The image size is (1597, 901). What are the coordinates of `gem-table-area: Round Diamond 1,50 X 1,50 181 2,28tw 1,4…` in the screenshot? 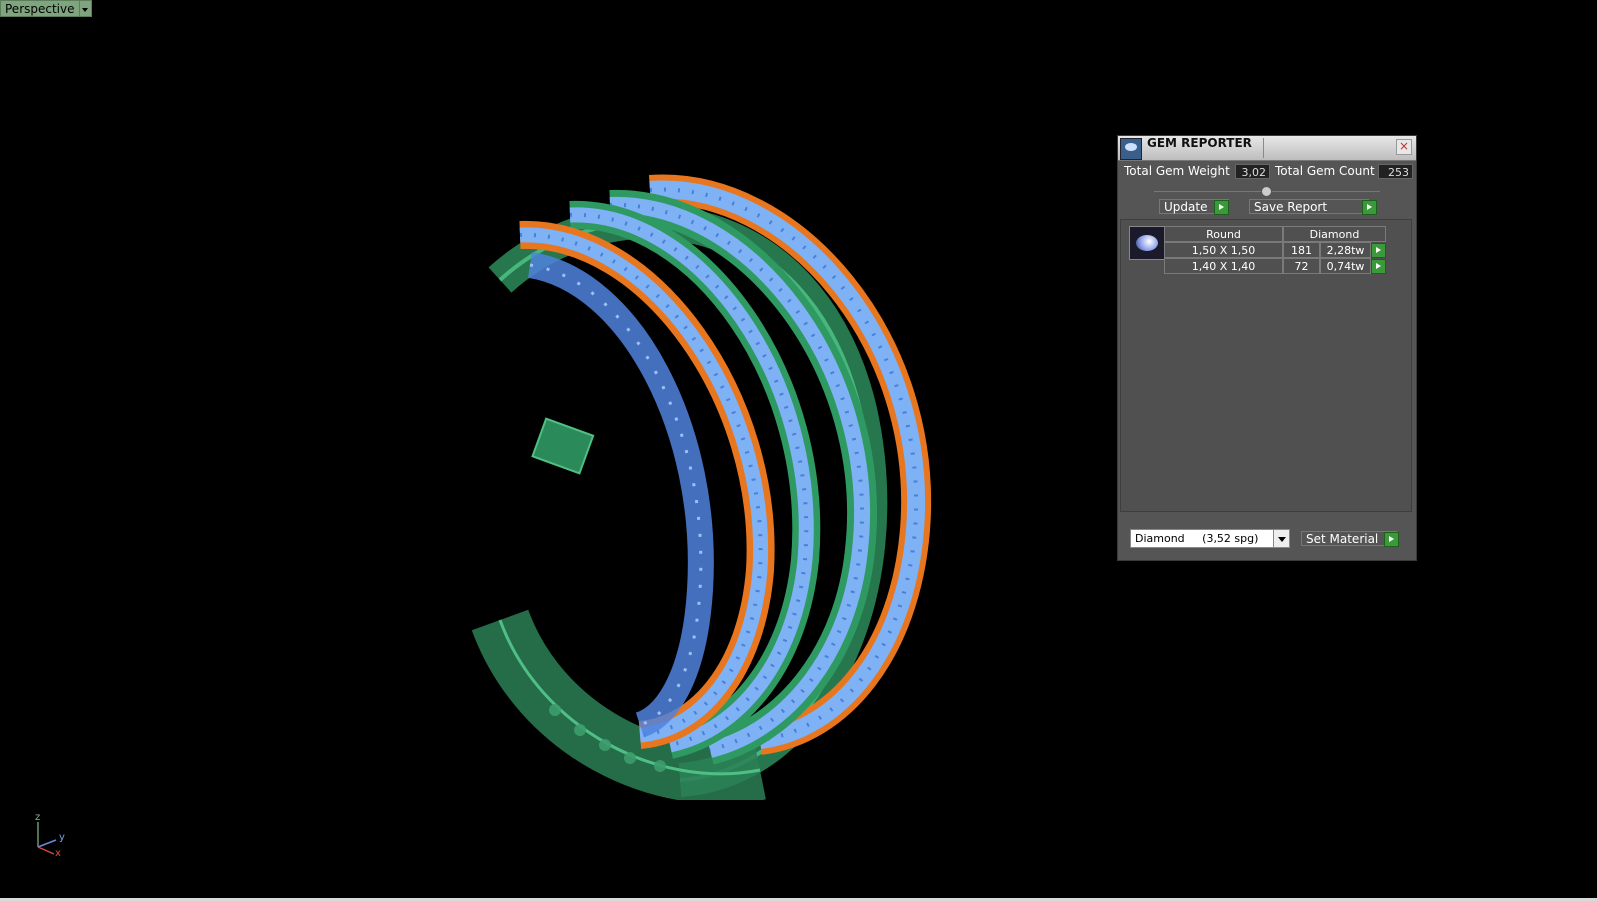 It's located at (1266, 365).